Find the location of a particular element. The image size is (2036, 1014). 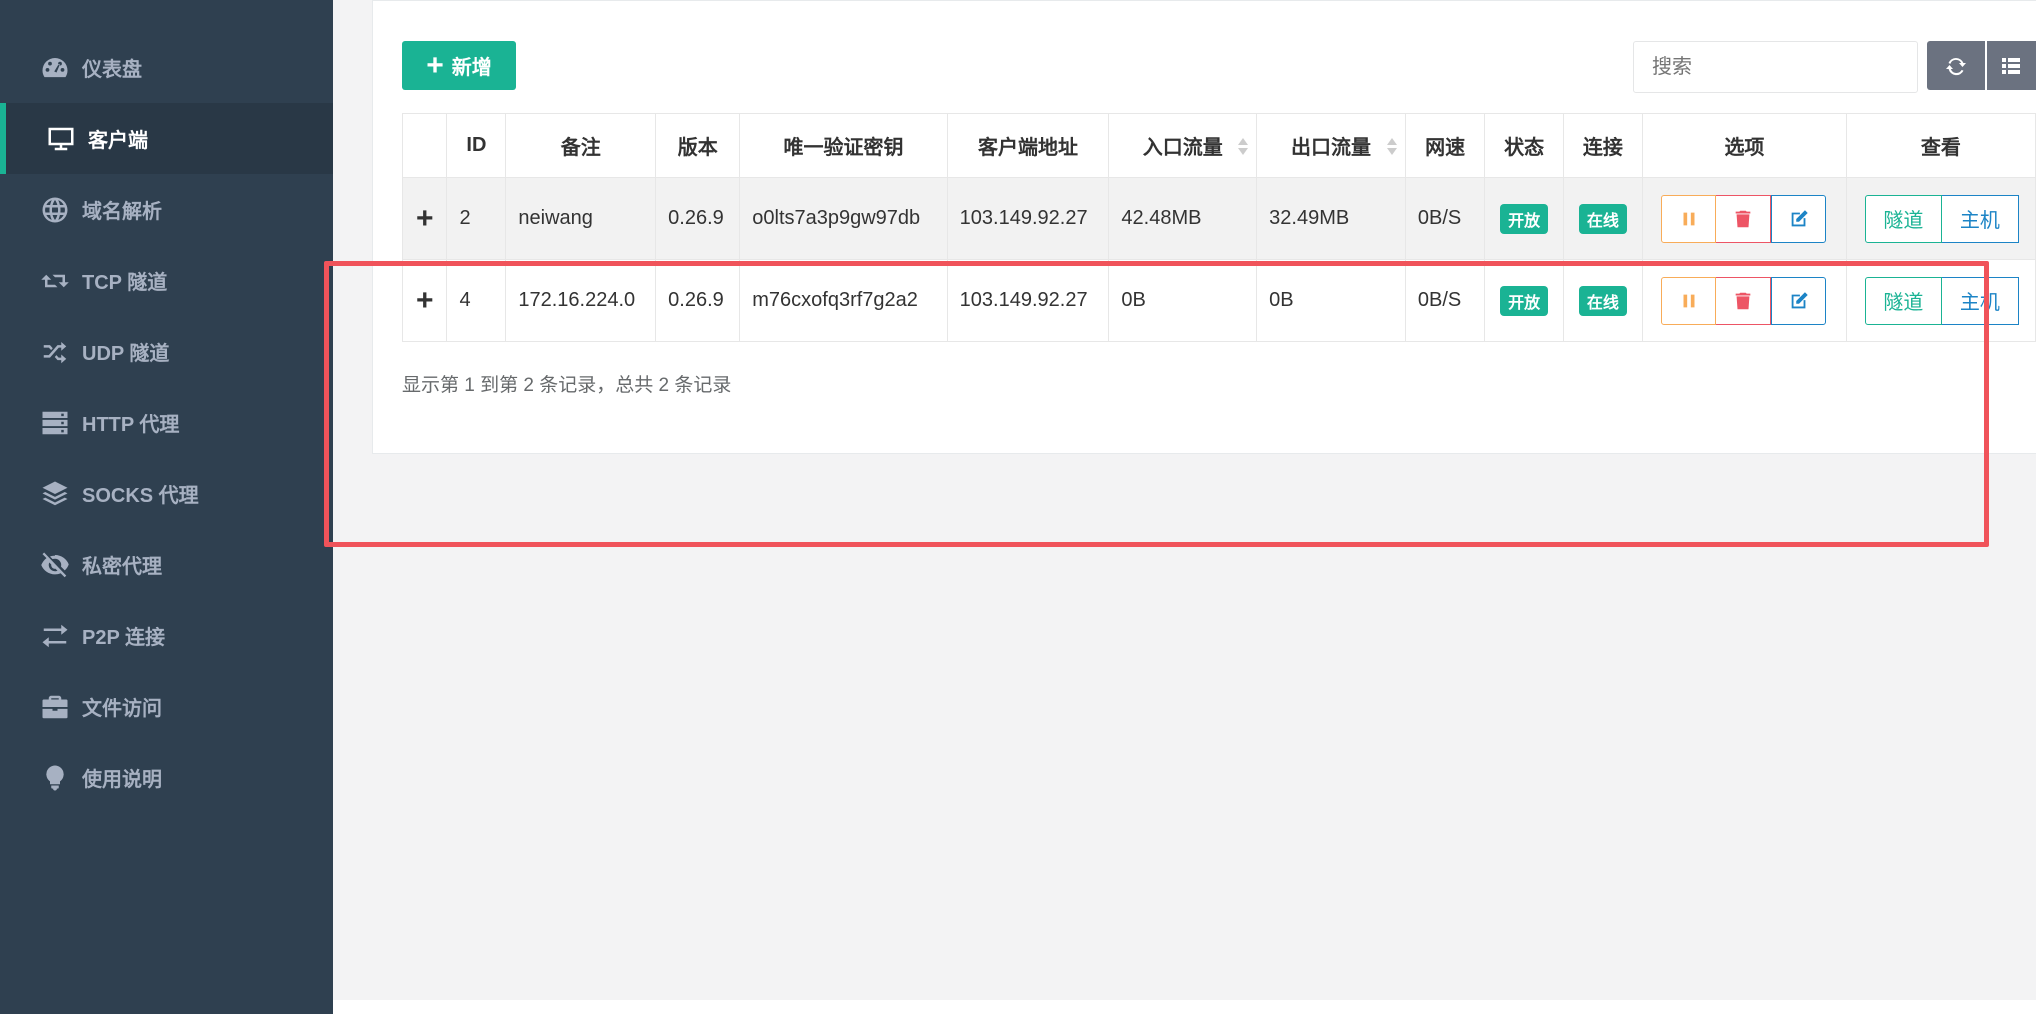

cell-view: 隧道 主机 is located at coordinates (1940, 218).